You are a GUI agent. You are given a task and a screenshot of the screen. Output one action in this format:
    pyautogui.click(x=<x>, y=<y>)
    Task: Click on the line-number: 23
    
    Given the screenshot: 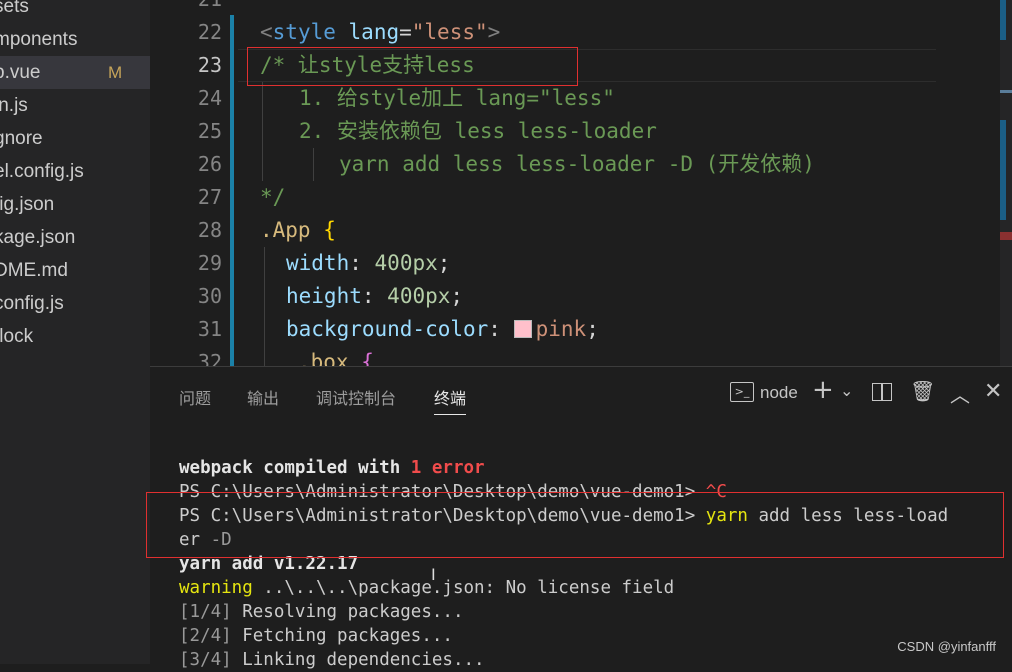 What is the action you would take?
    pyautogui.click(x=209, y=65)
    